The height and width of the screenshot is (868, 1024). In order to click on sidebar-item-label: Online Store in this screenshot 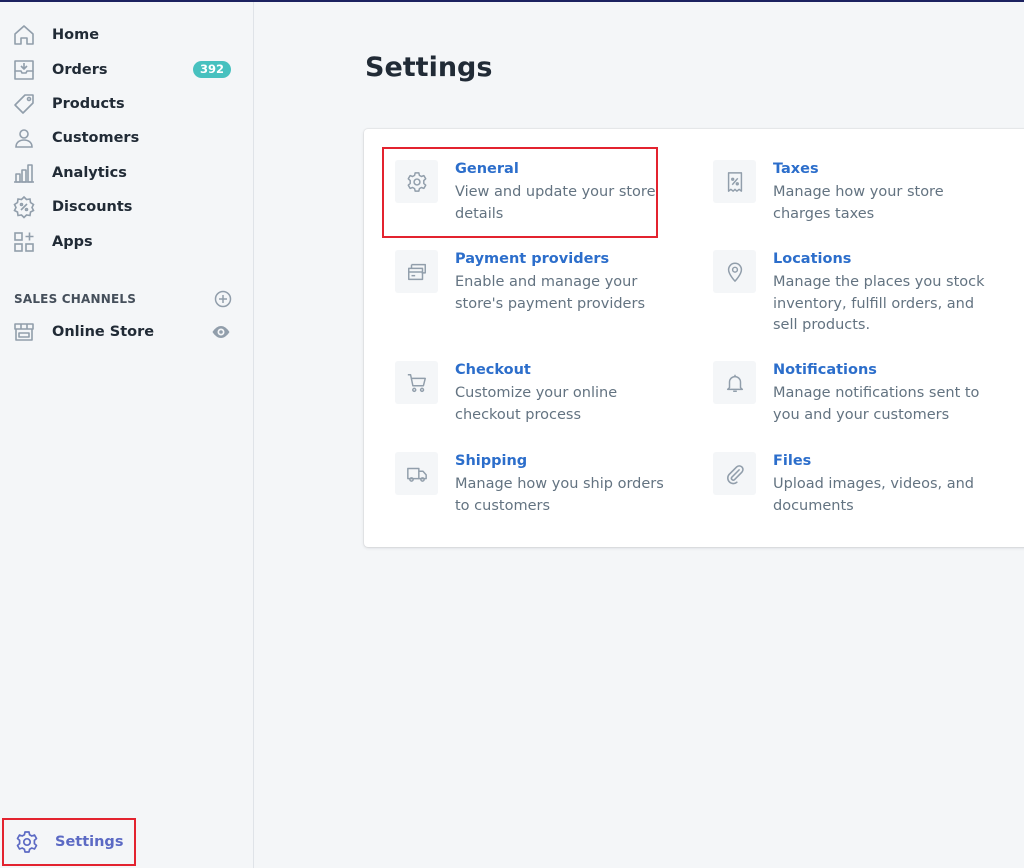, I will do `click(103, 332)`.